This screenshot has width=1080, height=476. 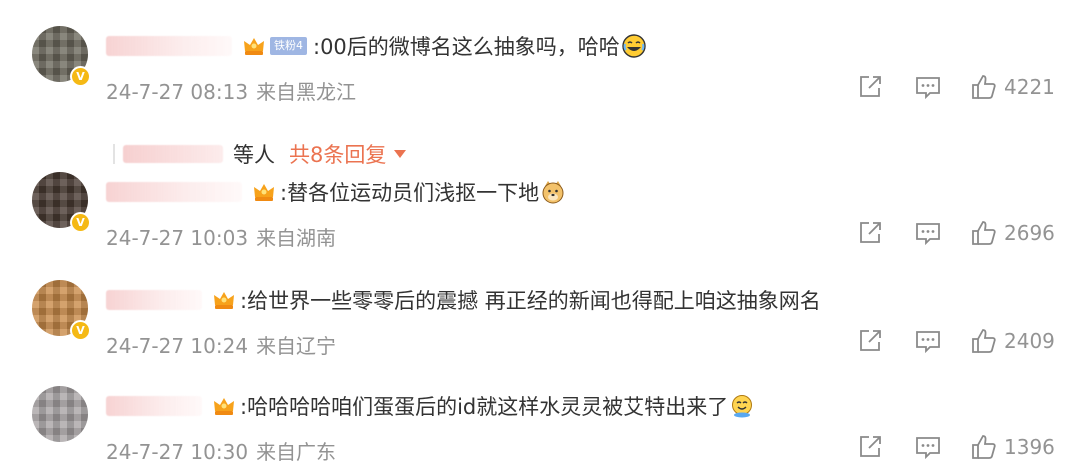 I want to click on comment-meta: 24-7-27 10:03 来自湖南, so click(x=221, y=236).